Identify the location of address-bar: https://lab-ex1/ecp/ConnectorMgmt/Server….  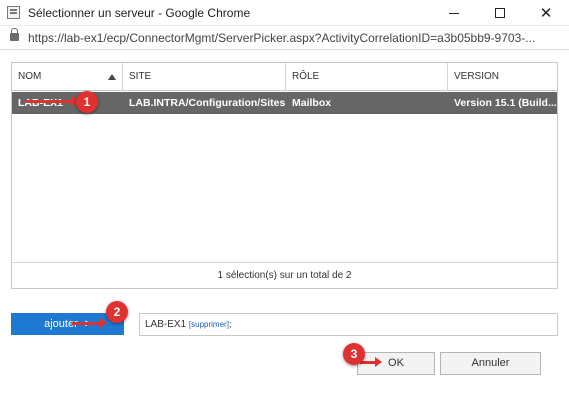
(284, 38).